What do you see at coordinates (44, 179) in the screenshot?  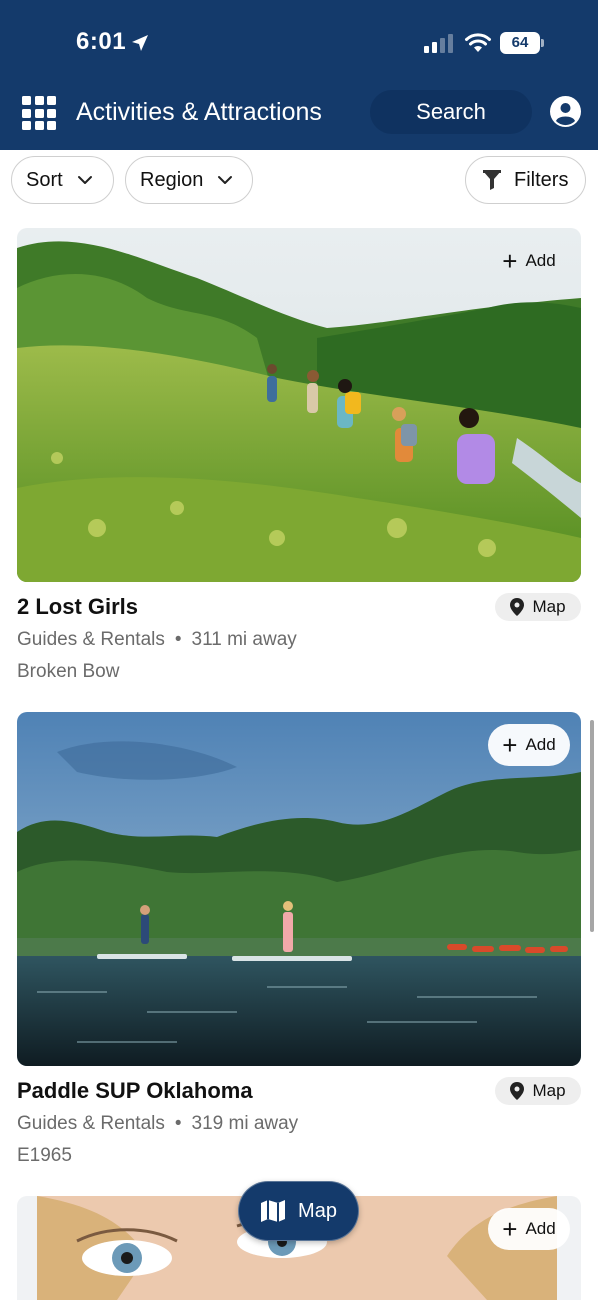 I see `sort-label: Sort` at bounding box center [44, 179].